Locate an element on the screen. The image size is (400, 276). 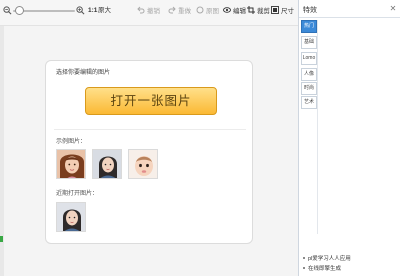
redo-button: 重做 is located at coordinates (179, 11).